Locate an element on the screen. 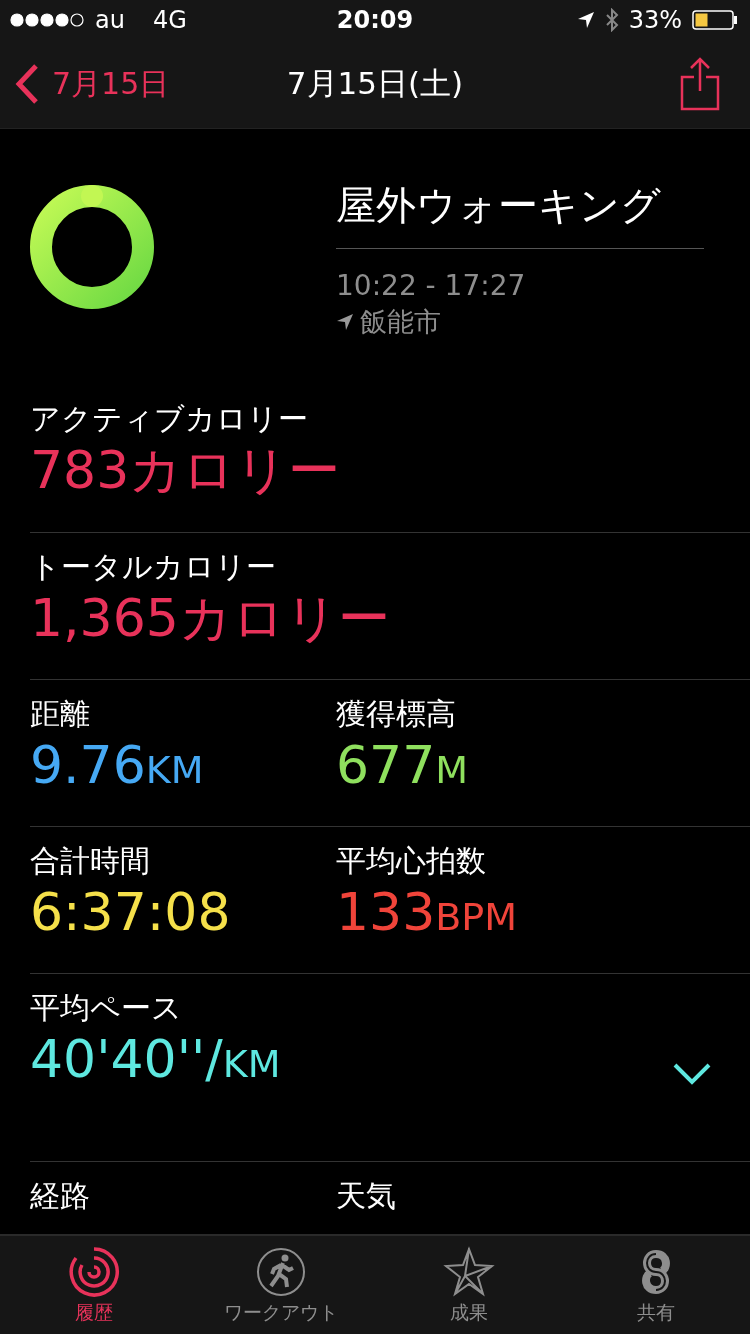 This screenshot has width=750, height=1334. signal-icon is located at coordinates (47, 20).